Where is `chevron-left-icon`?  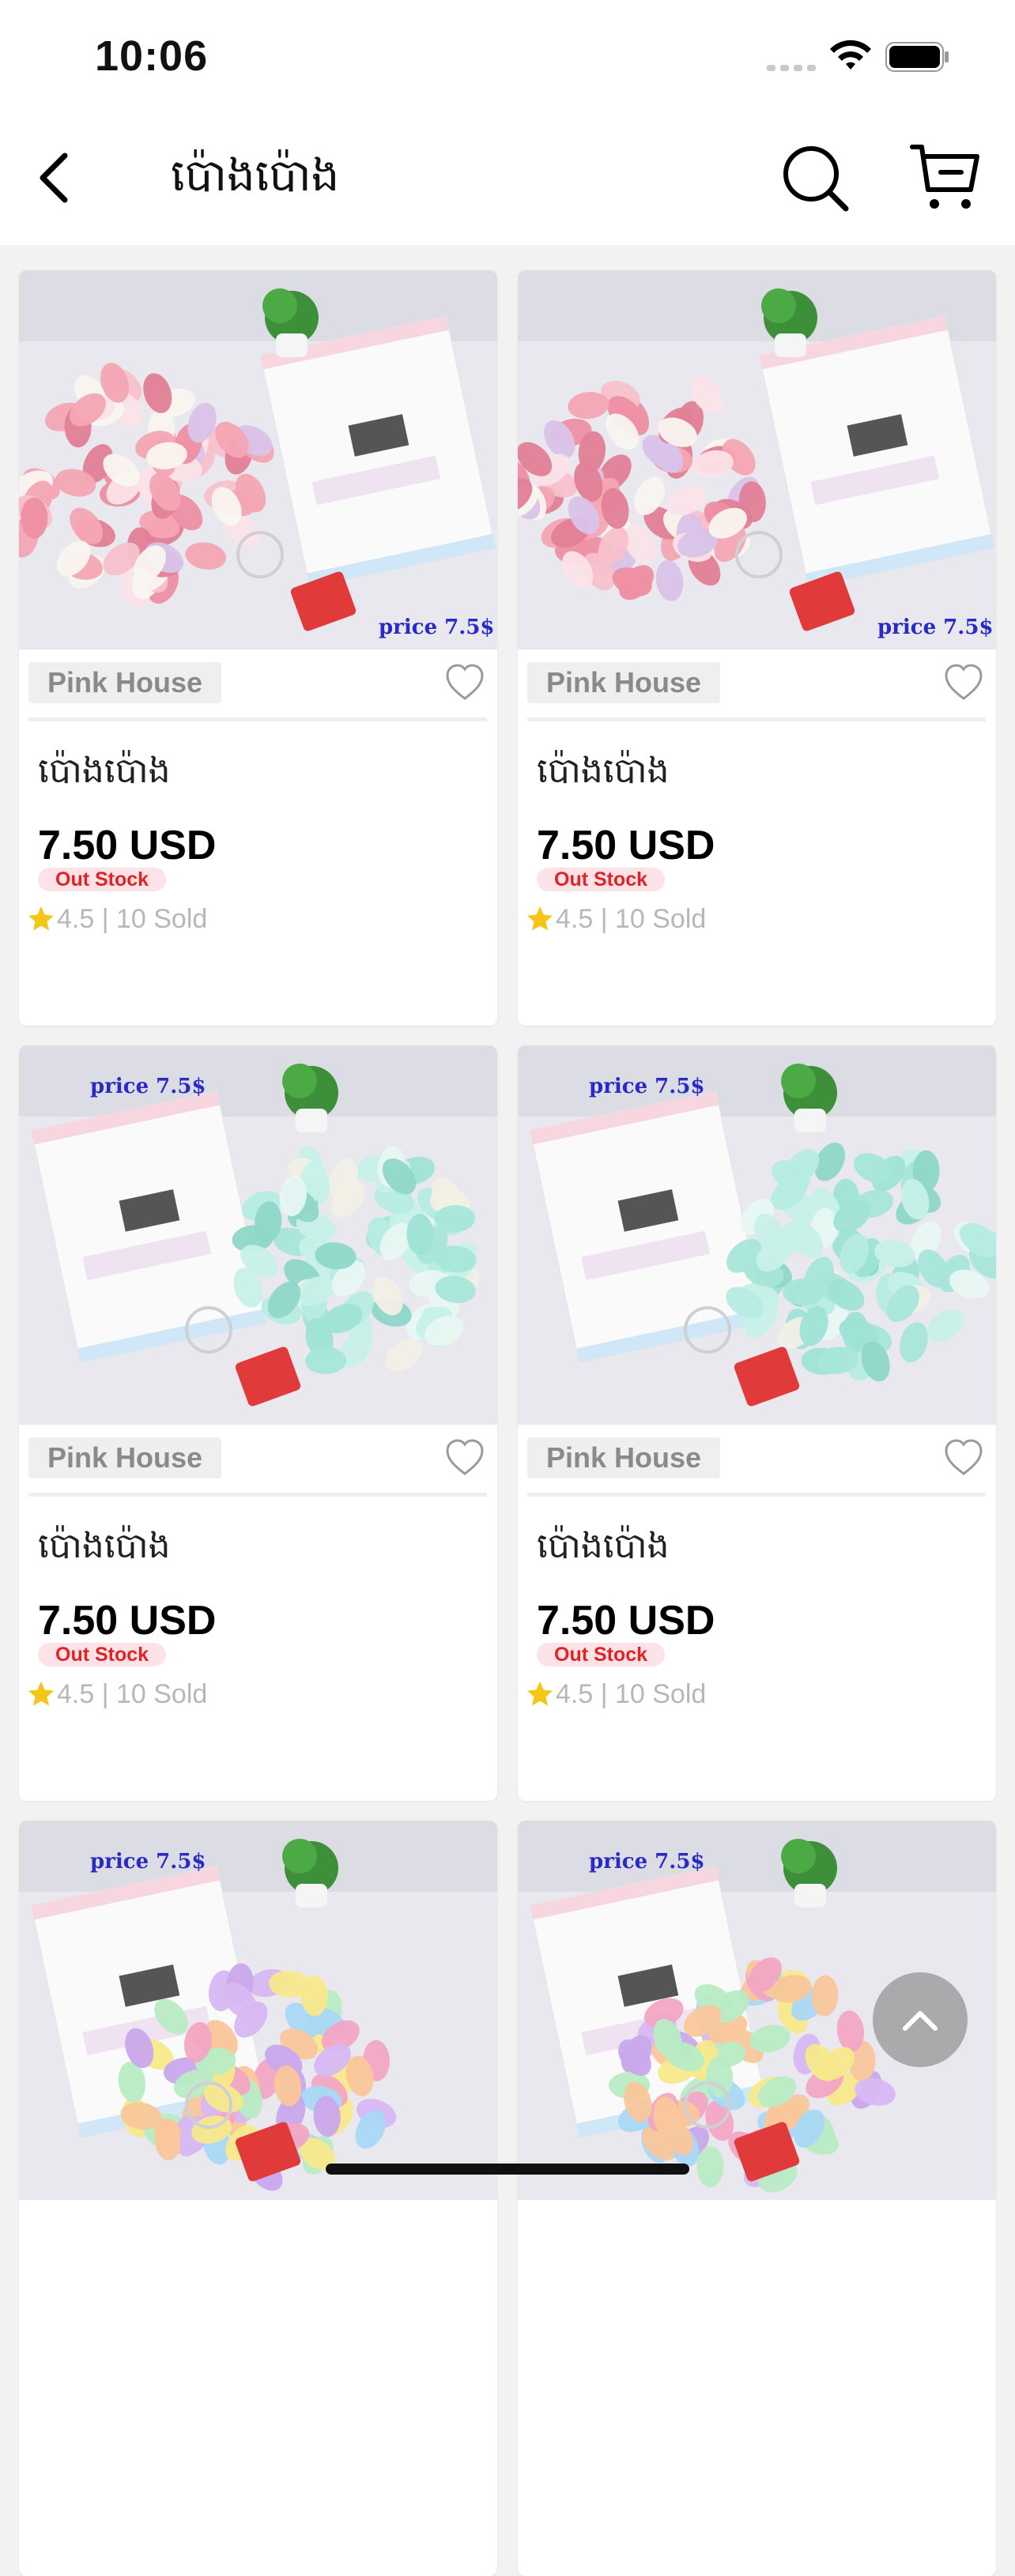
chevron-left-icon is located at coordinates (54, 178).